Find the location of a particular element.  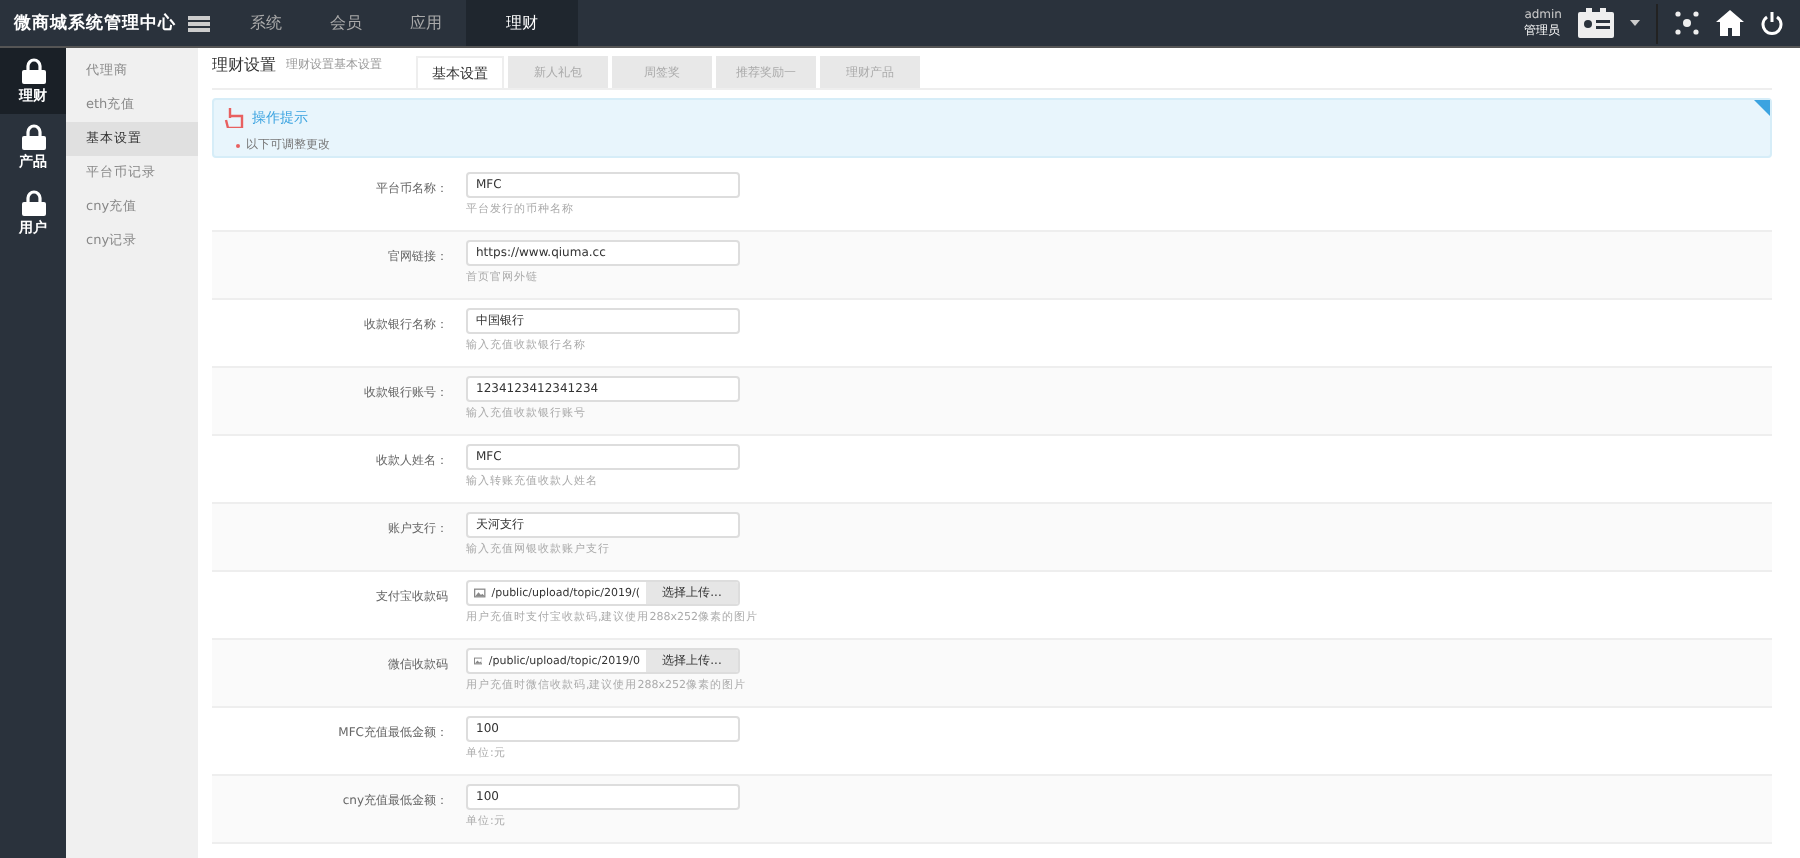

caret-icon is located at coordinates (1635, 23).